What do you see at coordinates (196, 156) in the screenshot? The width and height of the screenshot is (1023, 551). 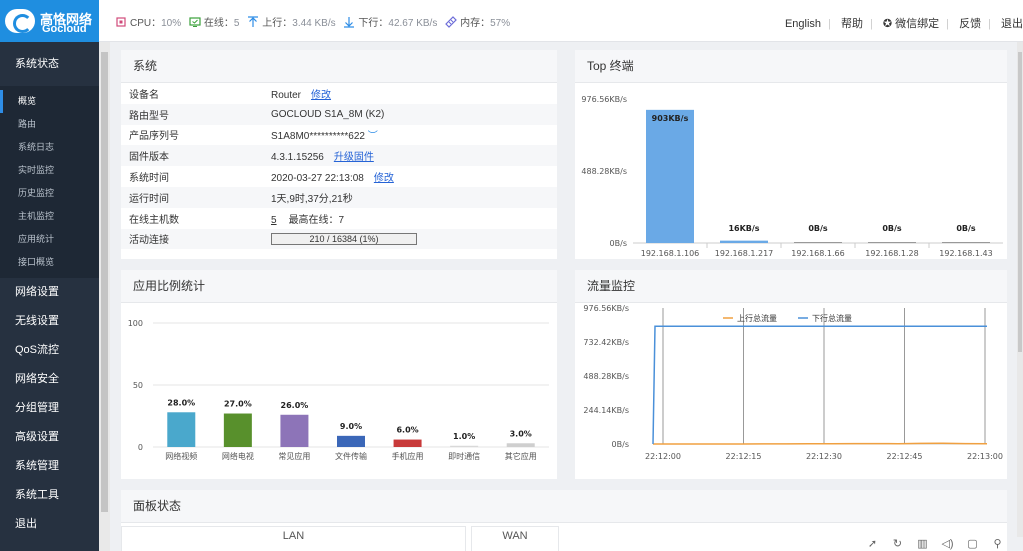 I see `row-key: 固件版本` at bounding box center [196, 156].